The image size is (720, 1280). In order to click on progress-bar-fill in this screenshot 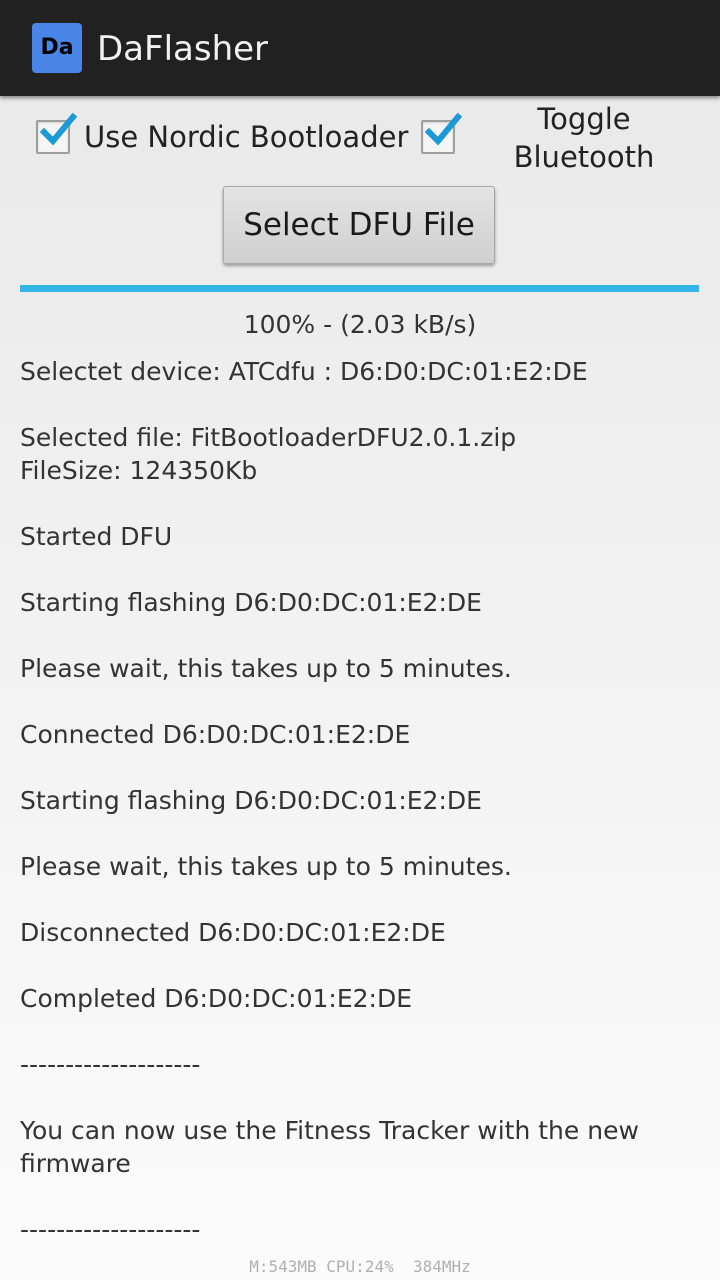, I will do `click(359, 288)`.